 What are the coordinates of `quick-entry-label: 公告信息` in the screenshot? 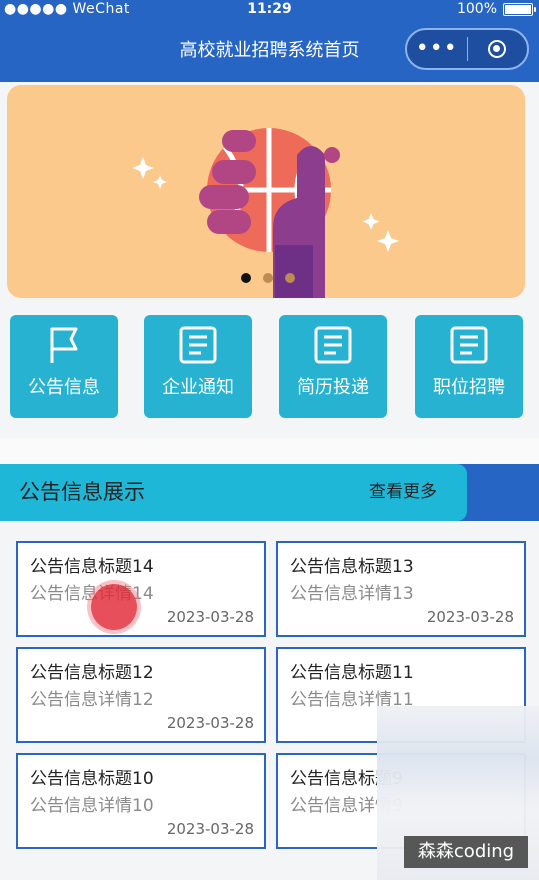 It's located at (64, 387).